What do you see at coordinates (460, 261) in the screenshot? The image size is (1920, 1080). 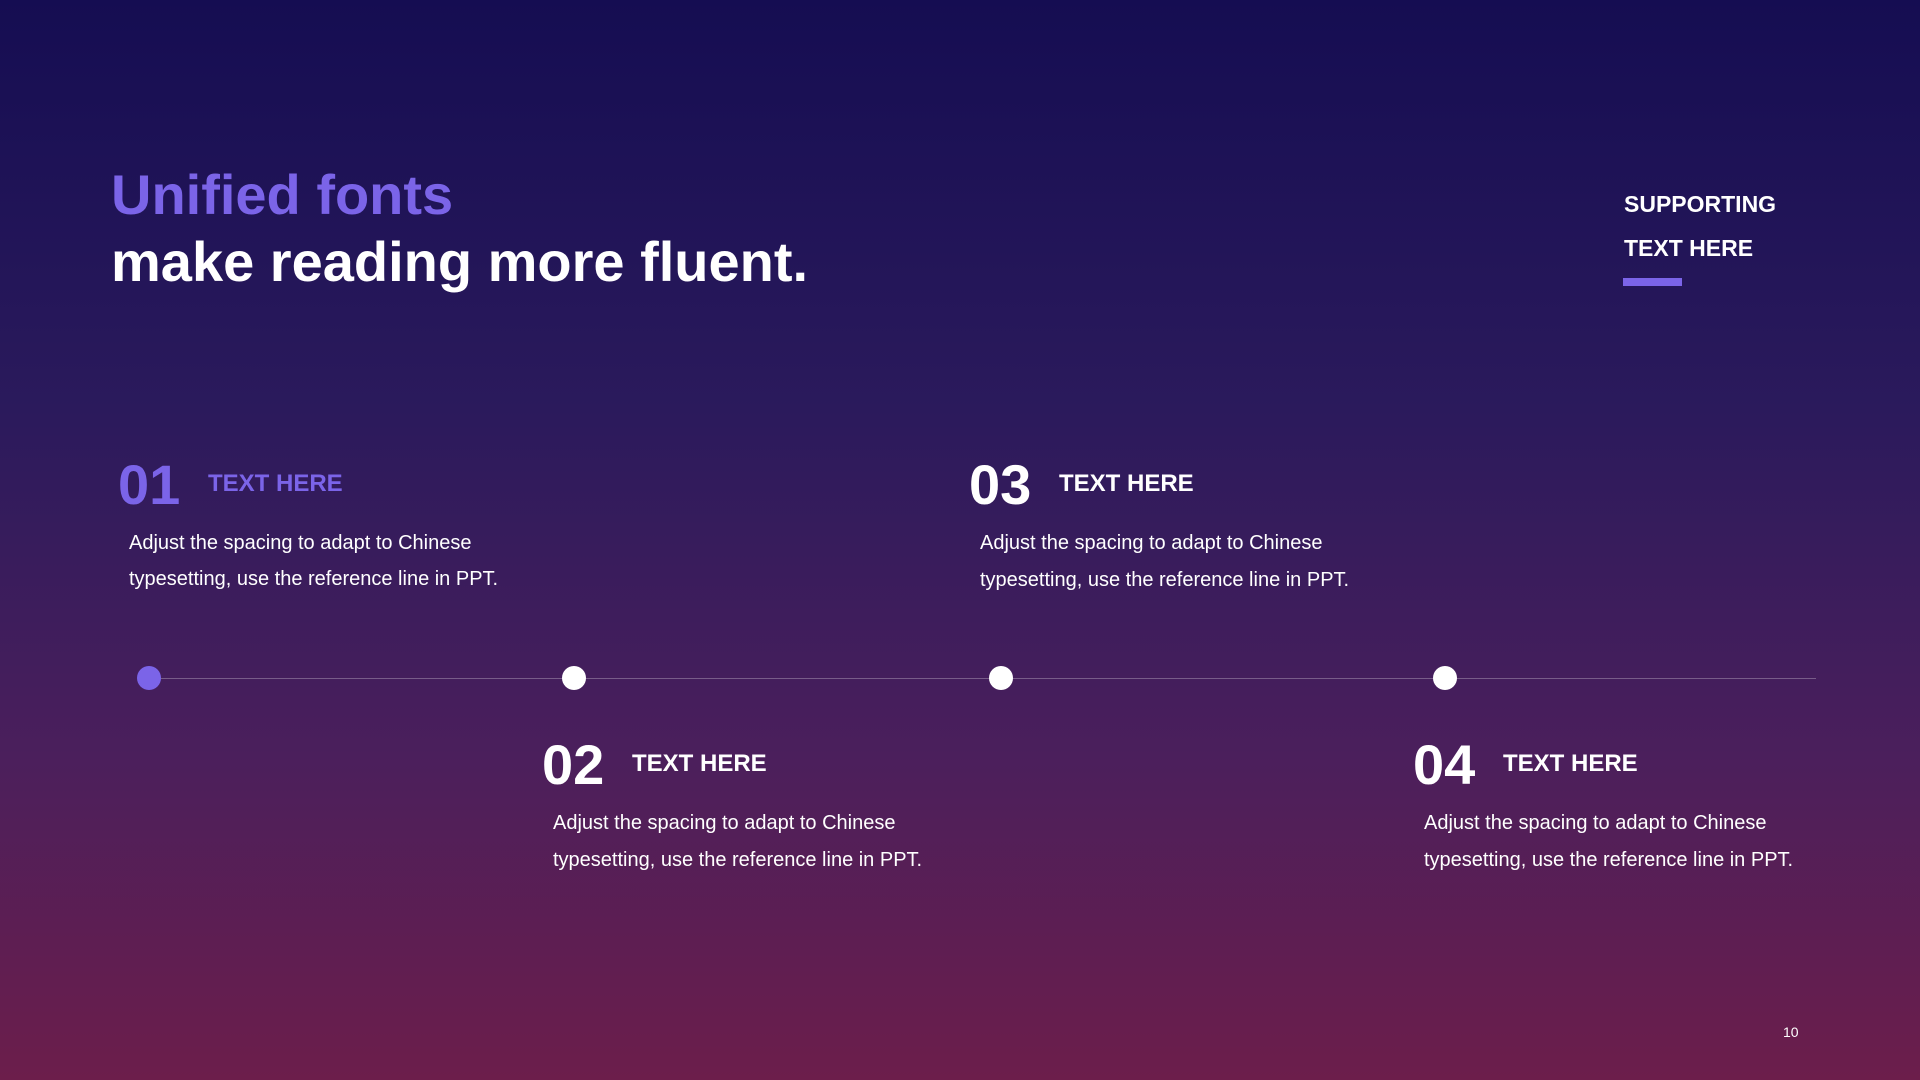 I see `title-line-2: make reading more fluent.` at bounding box center [460, 261].